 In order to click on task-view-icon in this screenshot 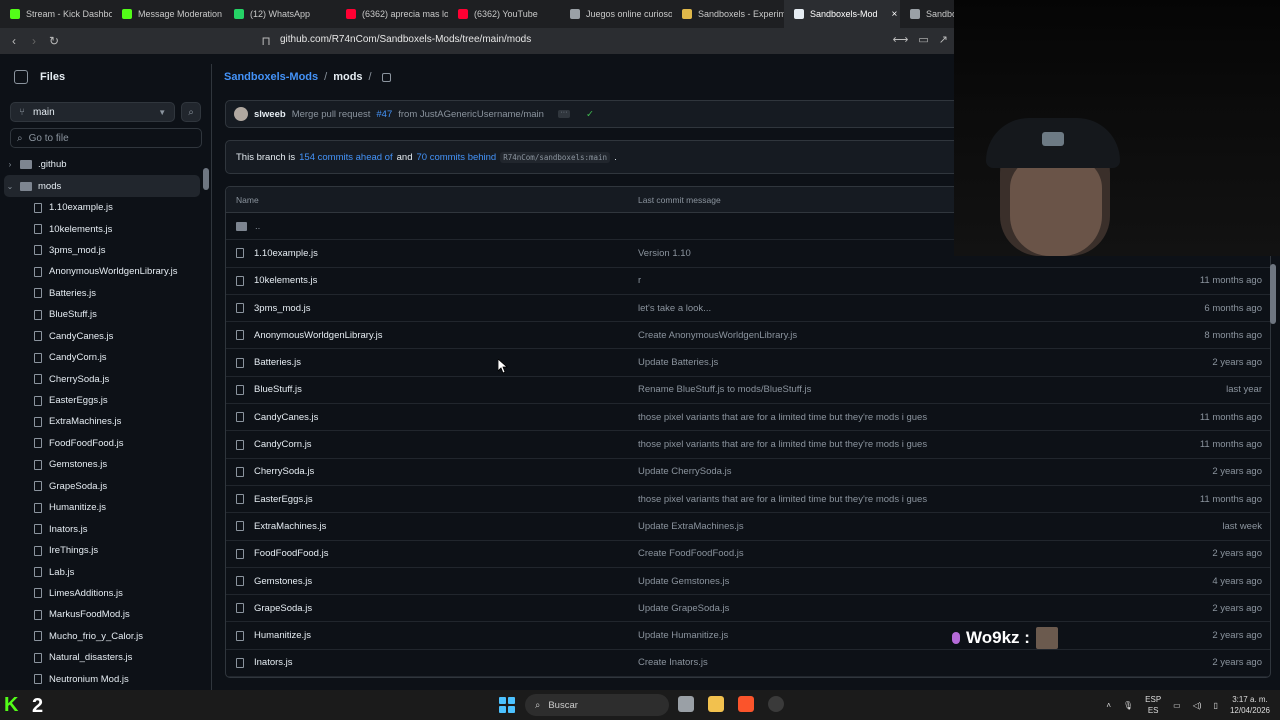, I will do `click(686, 704)`.